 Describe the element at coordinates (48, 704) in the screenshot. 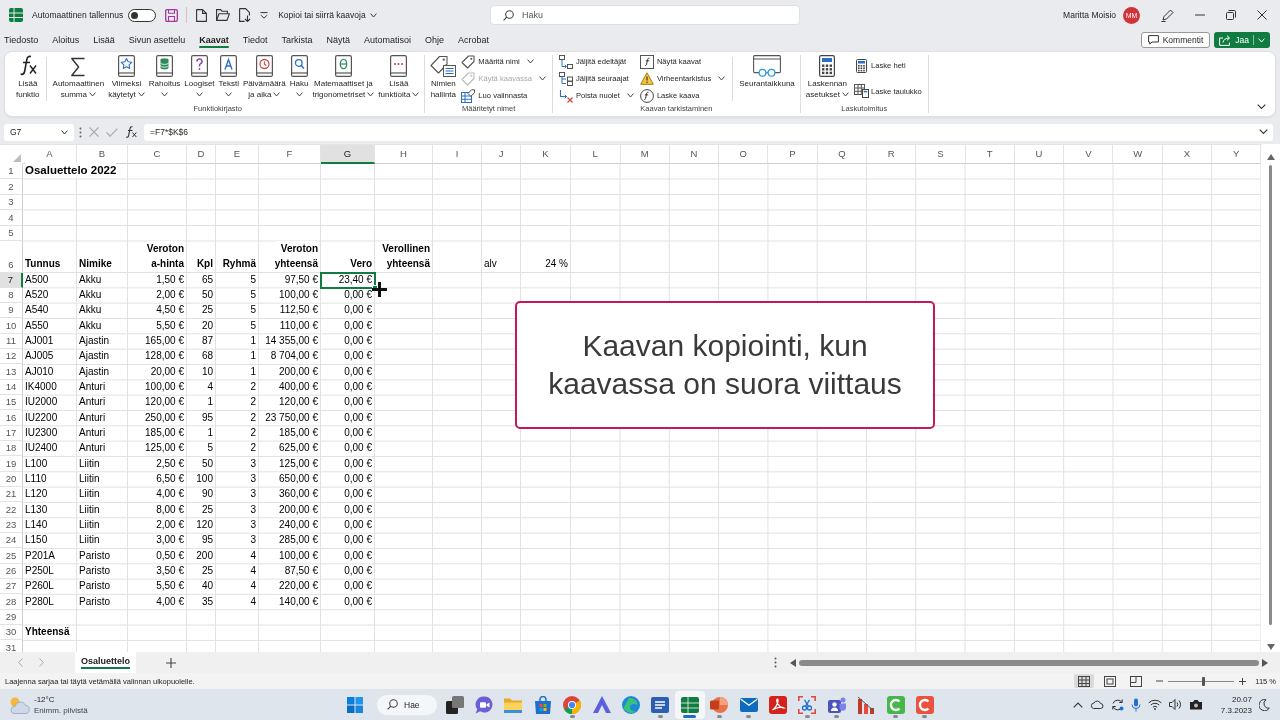

I see `weather-button: -12°C Enimm. pilvistä` at that location.